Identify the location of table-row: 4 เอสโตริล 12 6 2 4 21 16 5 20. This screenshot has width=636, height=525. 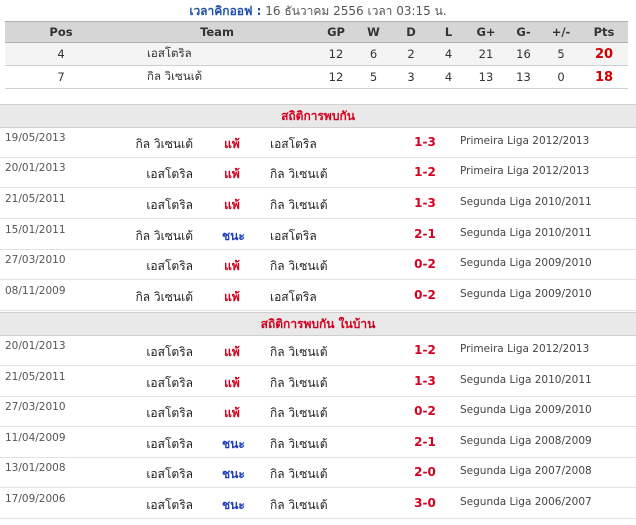
(316, 54).